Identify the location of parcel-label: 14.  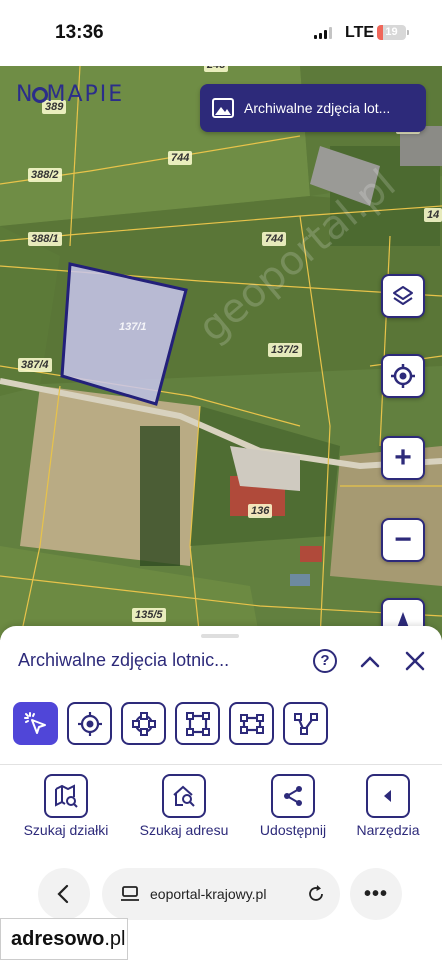
(433, 215).